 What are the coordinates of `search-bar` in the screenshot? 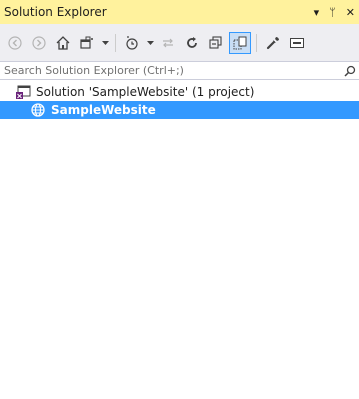 It's located at (179, 71).